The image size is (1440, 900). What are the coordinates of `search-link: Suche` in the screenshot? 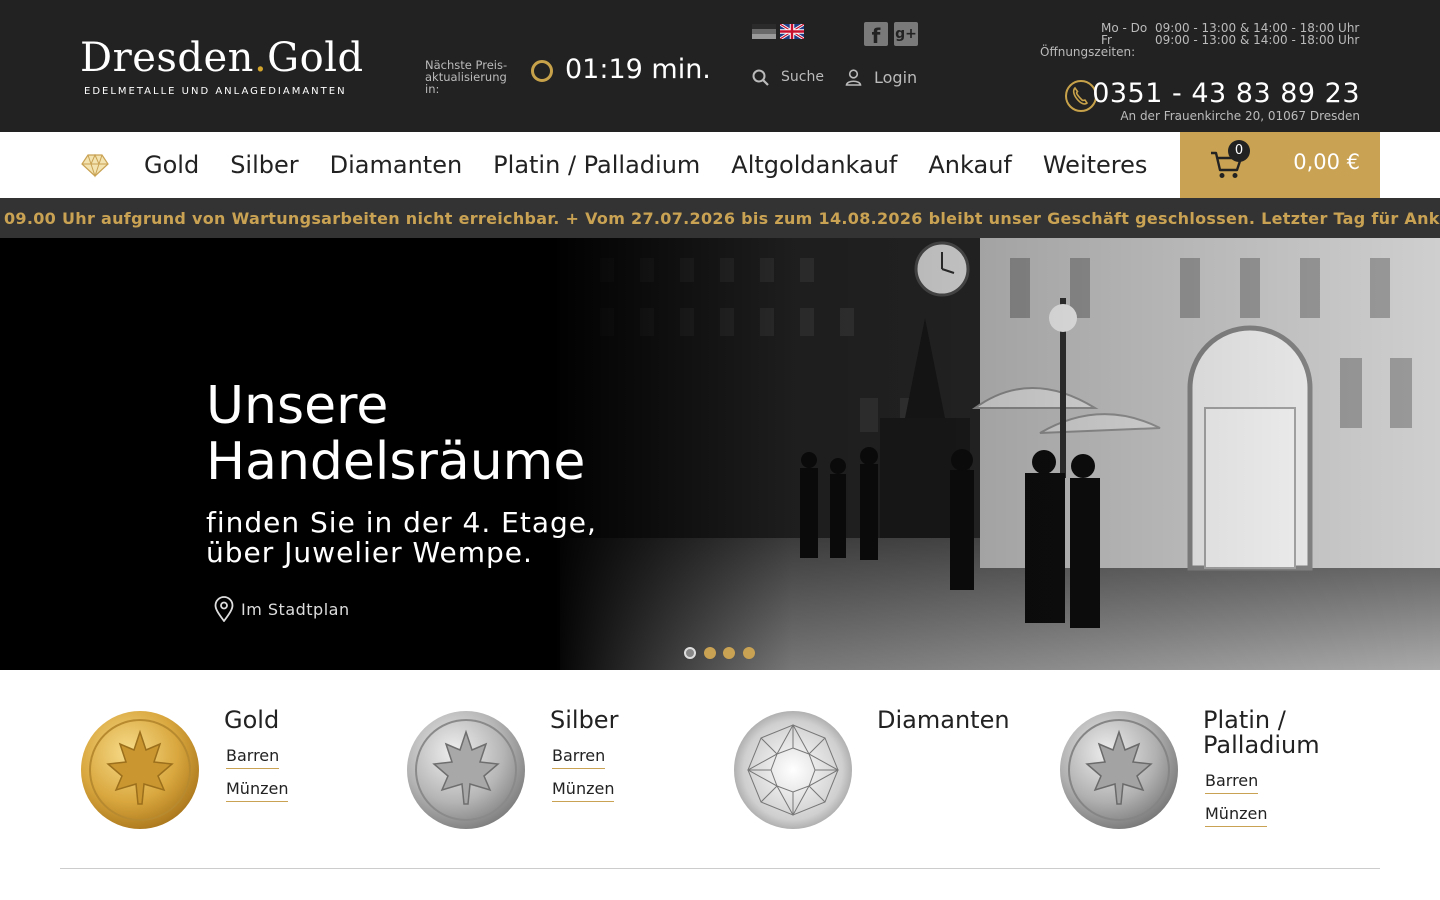 It's located at (788, 77).